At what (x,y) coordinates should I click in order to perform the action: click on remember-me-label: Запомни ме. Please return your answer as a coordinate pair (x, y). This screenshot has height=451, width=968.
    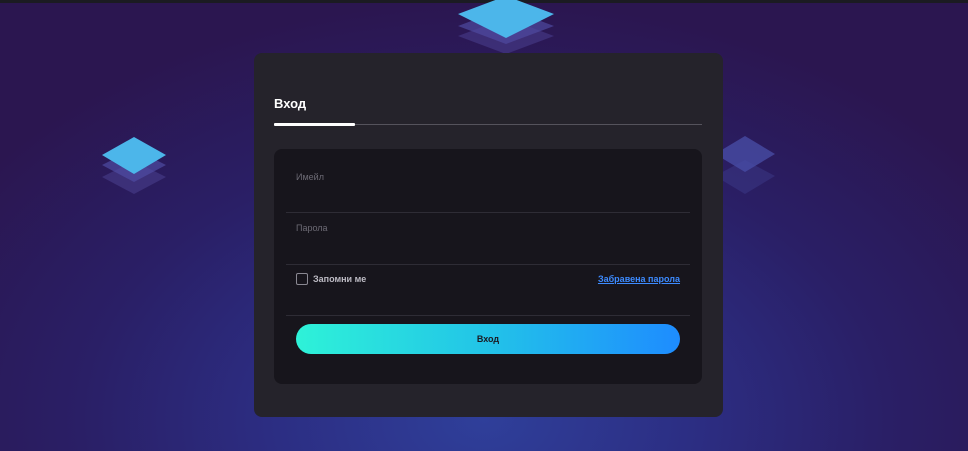
    Looking at the image, I should click on (340, 279).